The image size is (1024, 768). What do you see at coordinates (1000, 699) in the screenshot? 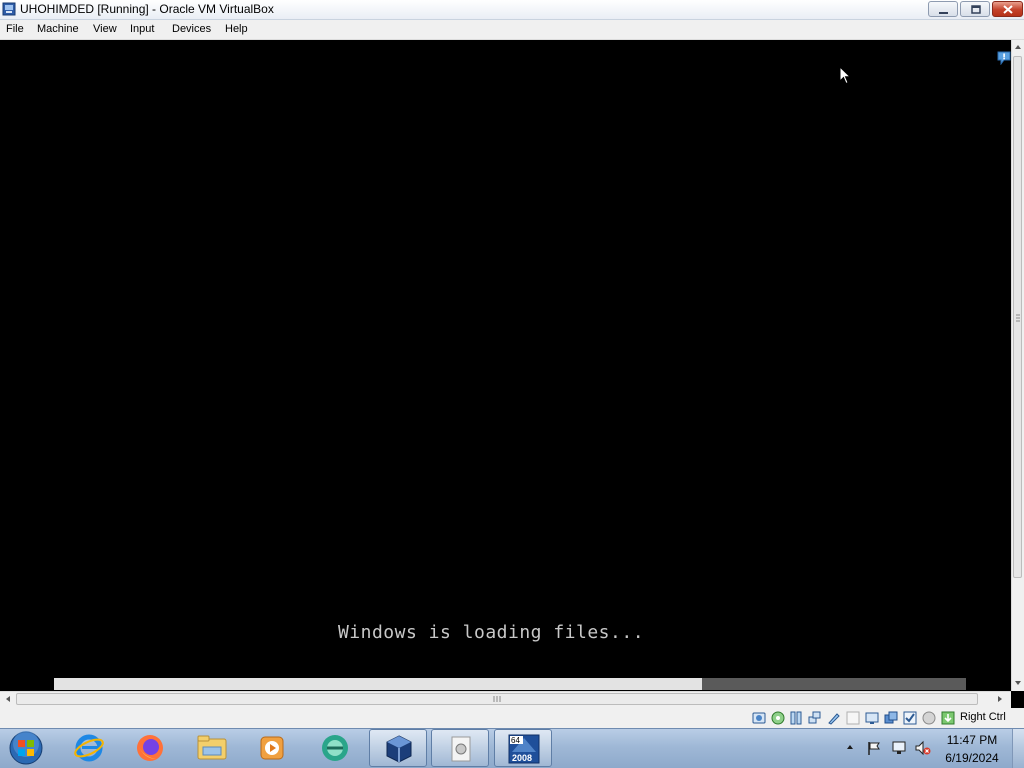
I see `scroll-right-icon` at bounding box center [1000, 699].